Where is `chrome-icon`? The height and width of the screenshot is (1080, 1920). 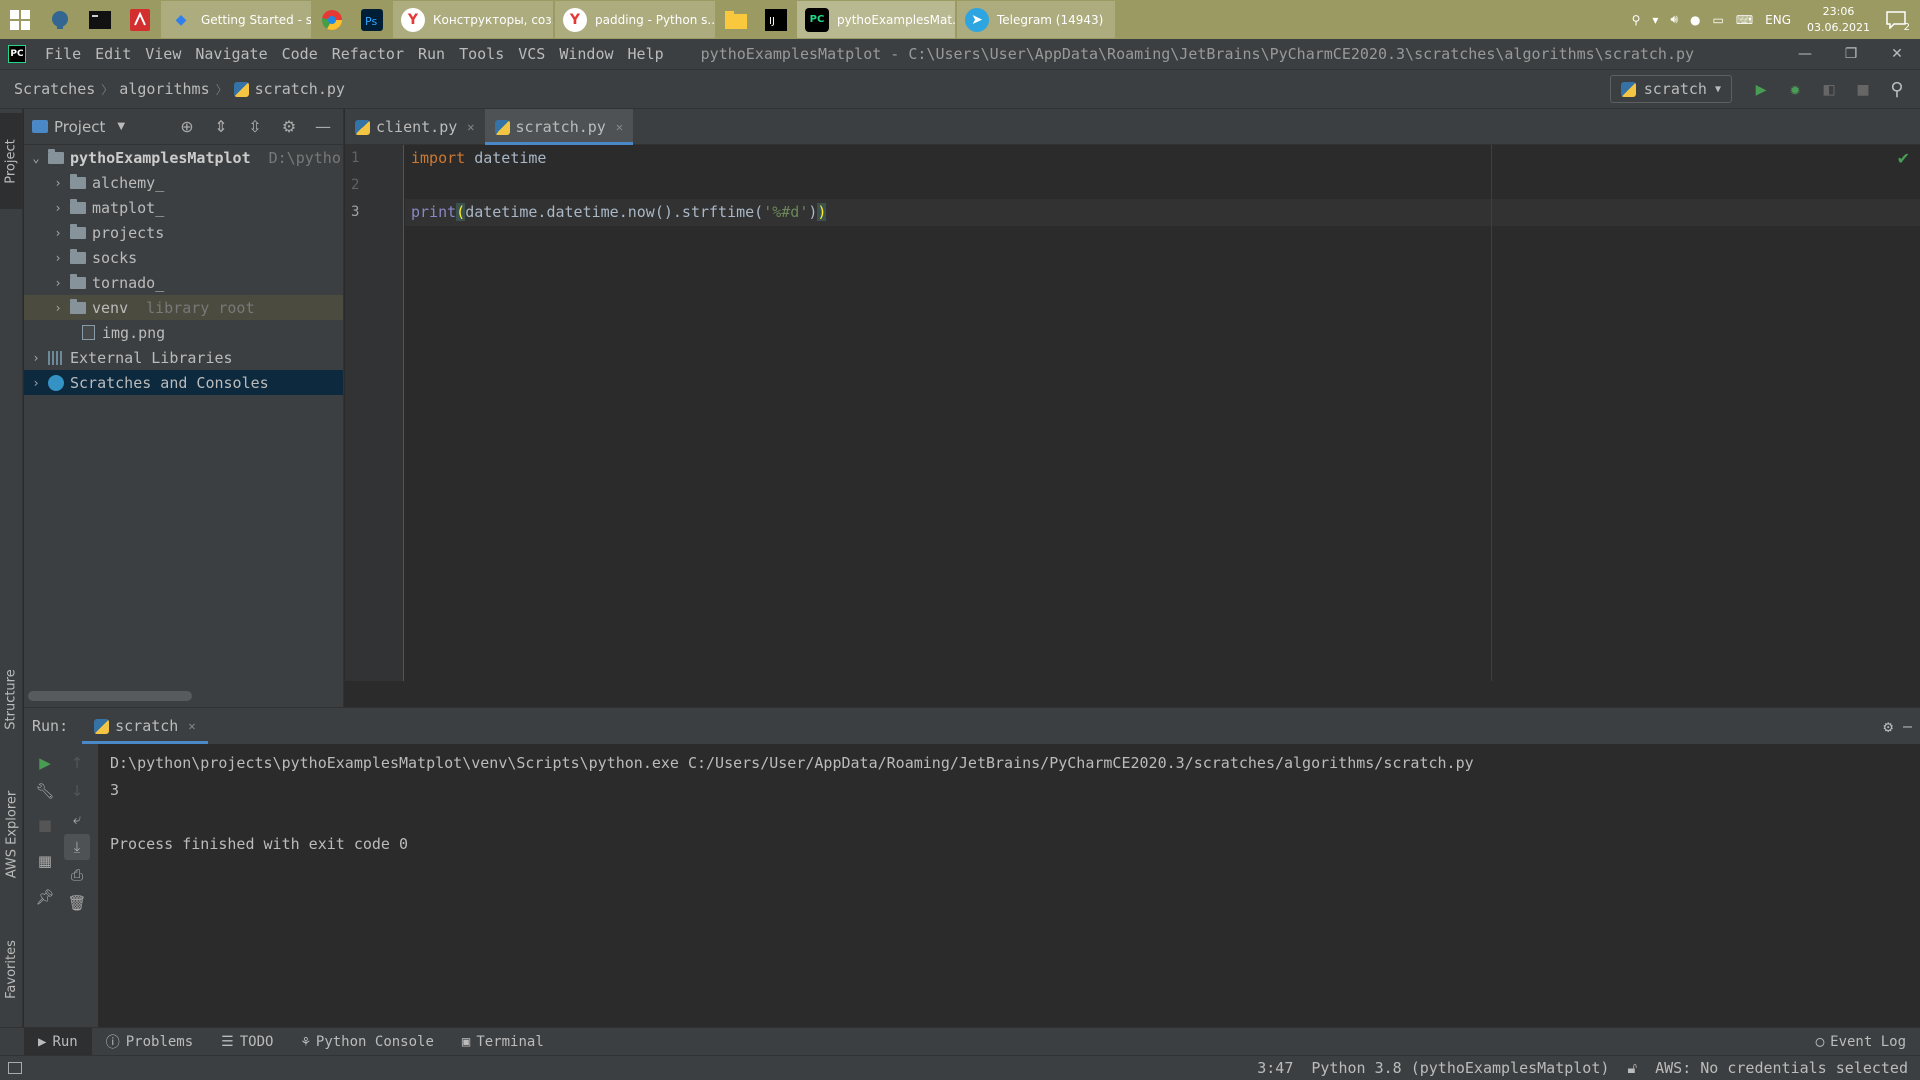
chrome-icon is located at coordinates (332, 19).